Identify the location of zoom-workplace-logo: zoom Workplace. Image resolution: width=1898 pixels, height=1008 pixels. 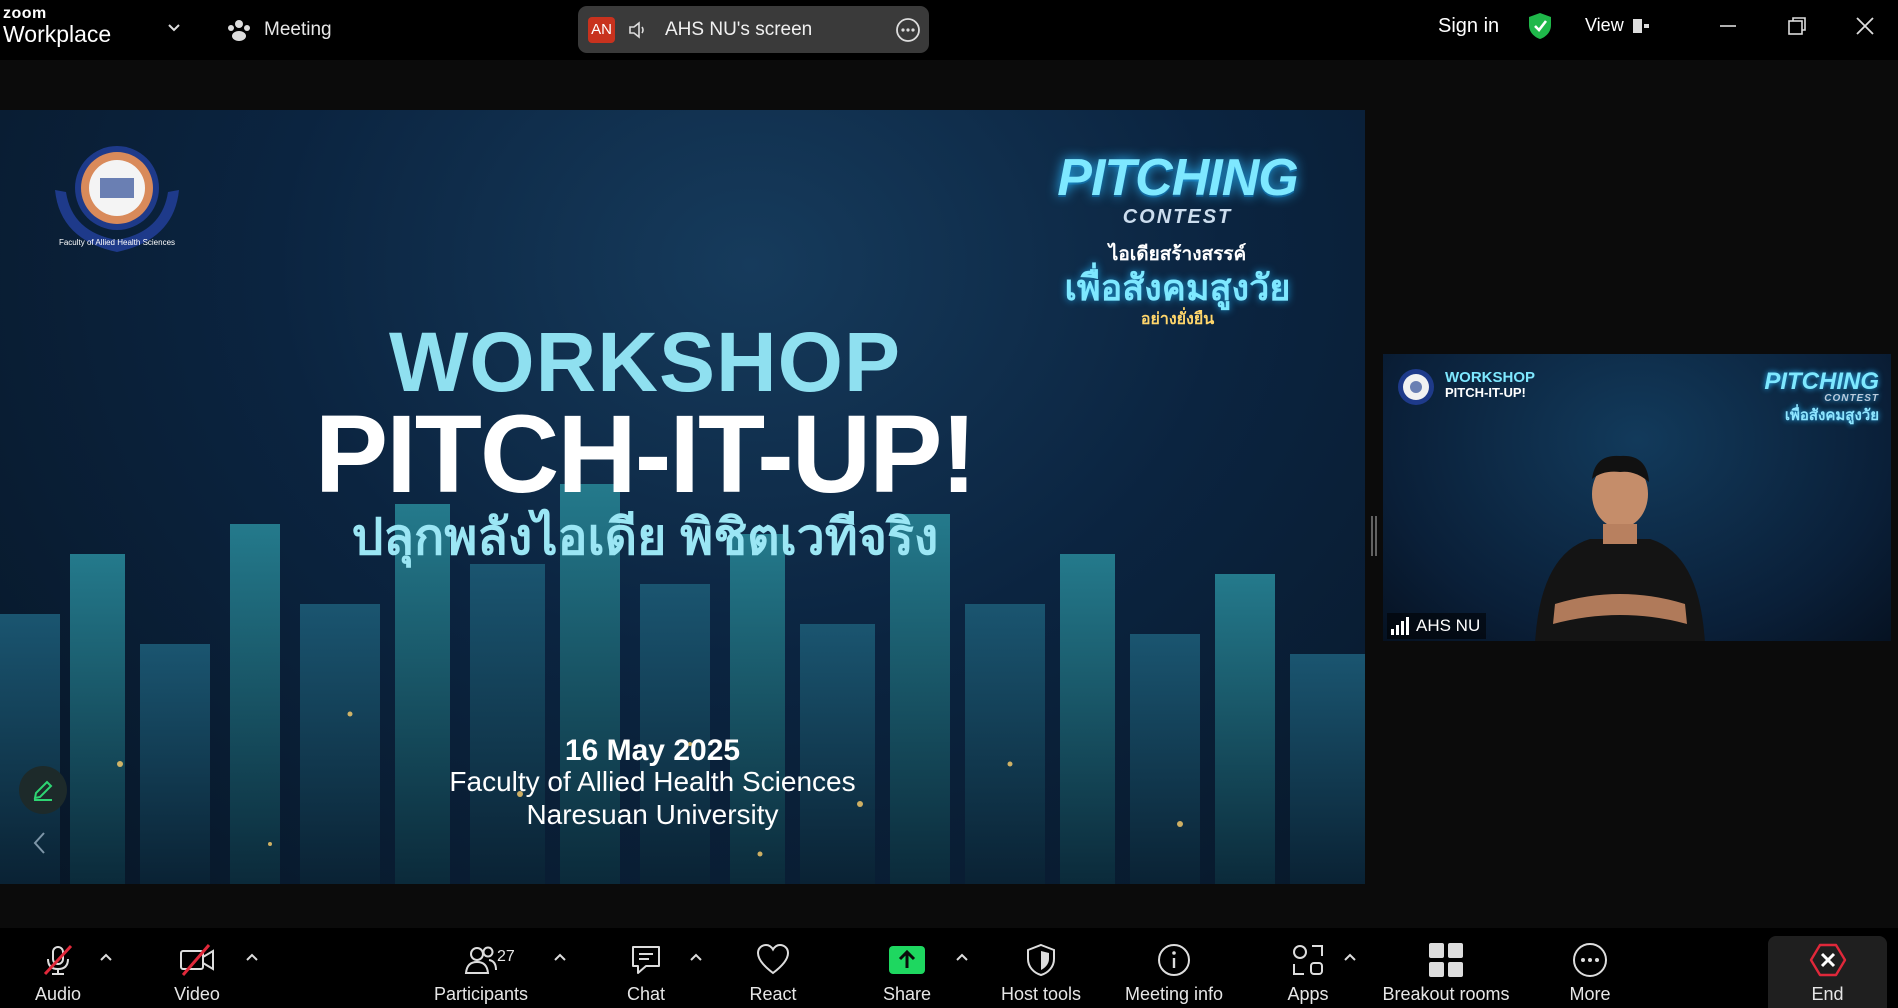
(57, 26).